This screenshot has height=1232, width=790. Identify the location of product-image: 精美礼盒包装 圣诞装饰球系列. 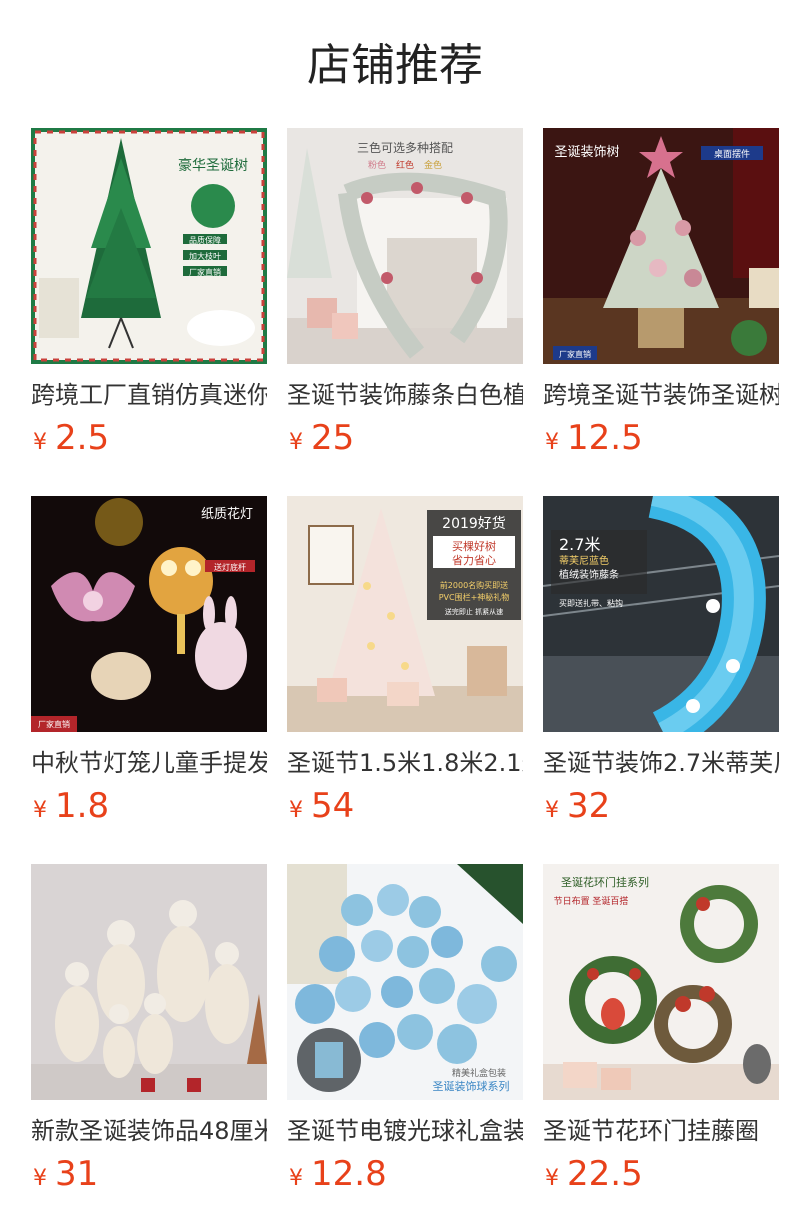
(405, 982).